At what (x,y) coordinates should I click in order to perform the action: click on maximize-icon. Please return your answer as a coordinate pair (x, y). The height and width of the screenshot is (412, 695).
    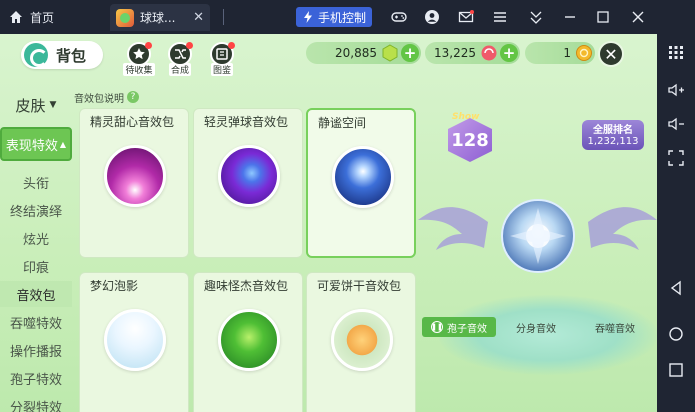
    Looking at the image, I should click on (603, 17).